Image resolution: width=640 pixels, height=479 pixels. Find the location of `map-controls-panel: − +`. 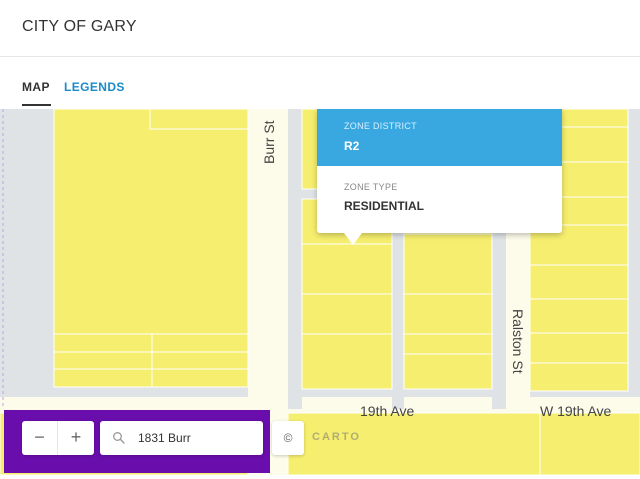

map-controls-panel: − + is located at coordinates (137, 441).